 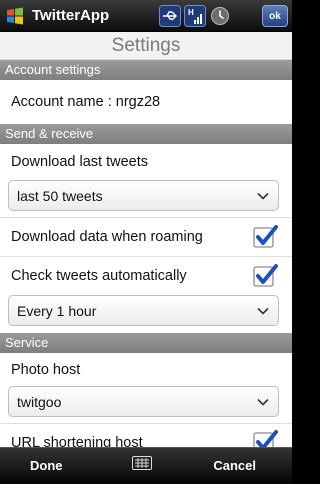 I want to click on download-count-dropdown: last 50 tweets, so click(x=143, y=195).